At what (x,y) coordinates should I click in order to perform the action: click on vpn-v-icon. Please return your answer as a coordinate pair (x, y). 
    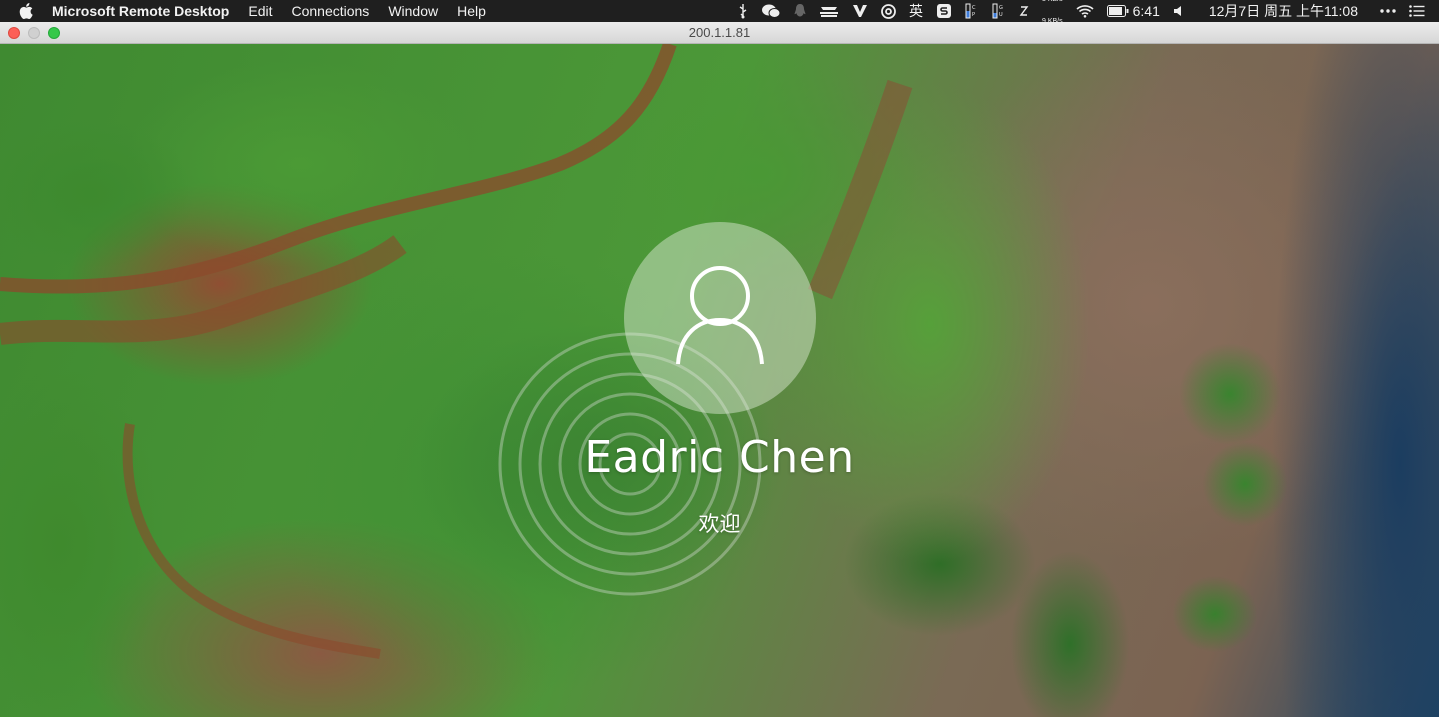
    Looking at the image, I should click on (860, 11).